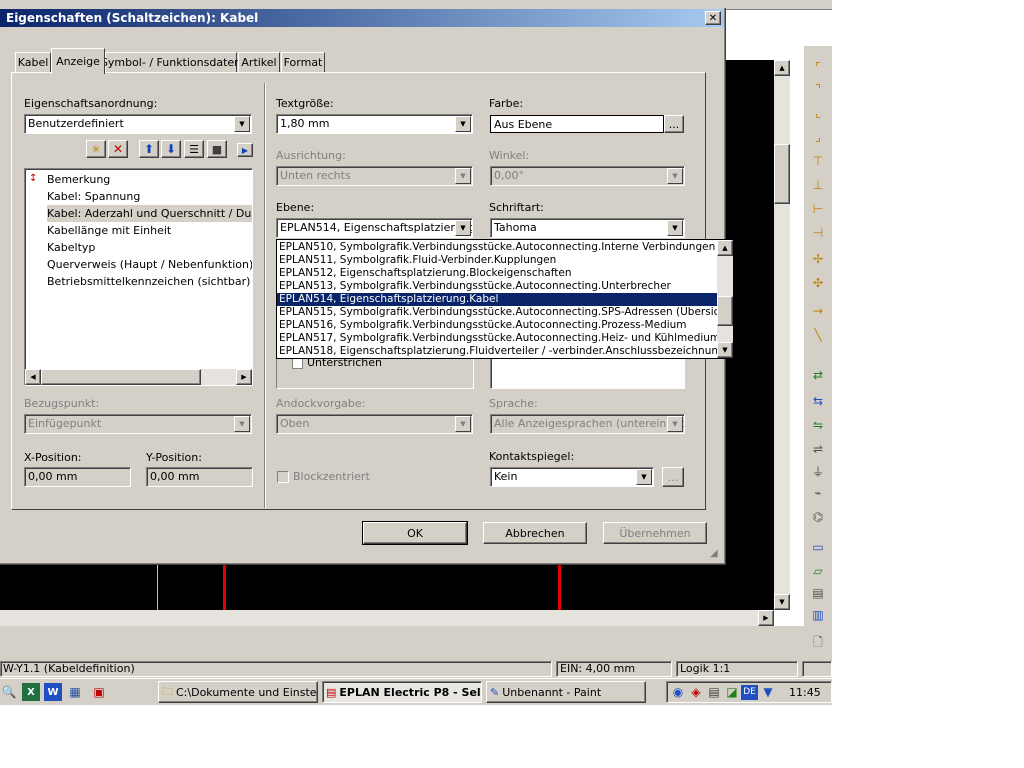  I want to click on arrow-right-icon: →, so click(818, 311).